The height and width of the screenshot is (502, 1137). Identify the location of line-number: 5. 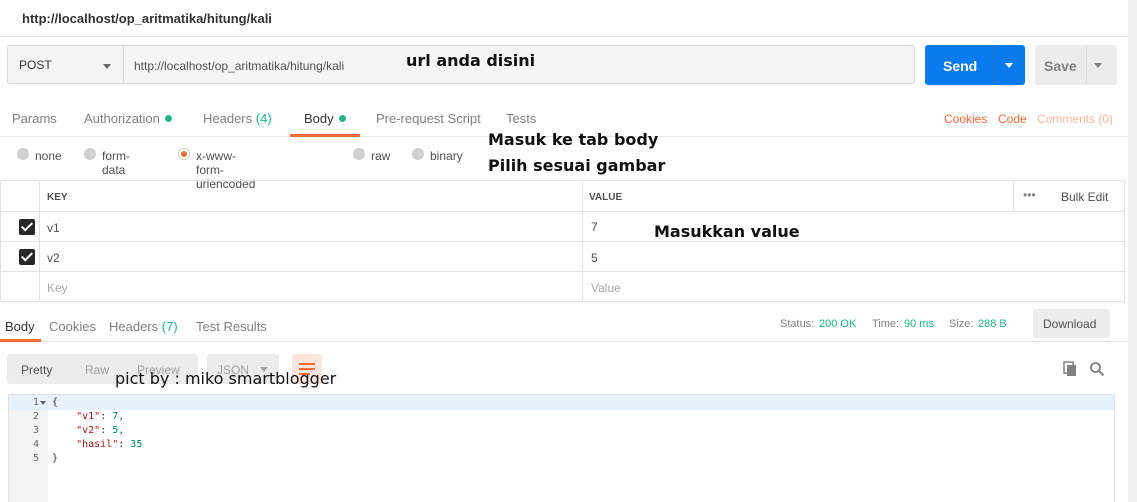
(35, 458).